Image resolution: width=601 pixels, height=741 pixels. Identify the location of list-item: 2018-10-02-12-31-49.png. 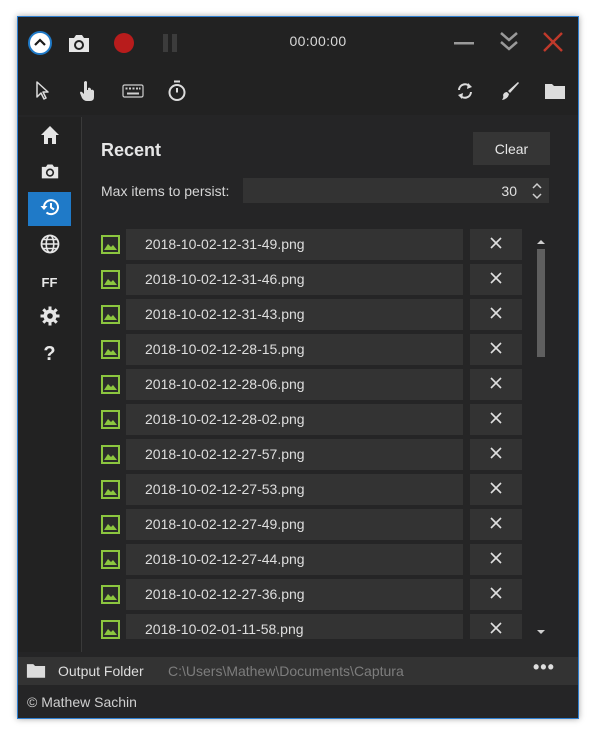
(311, 244).